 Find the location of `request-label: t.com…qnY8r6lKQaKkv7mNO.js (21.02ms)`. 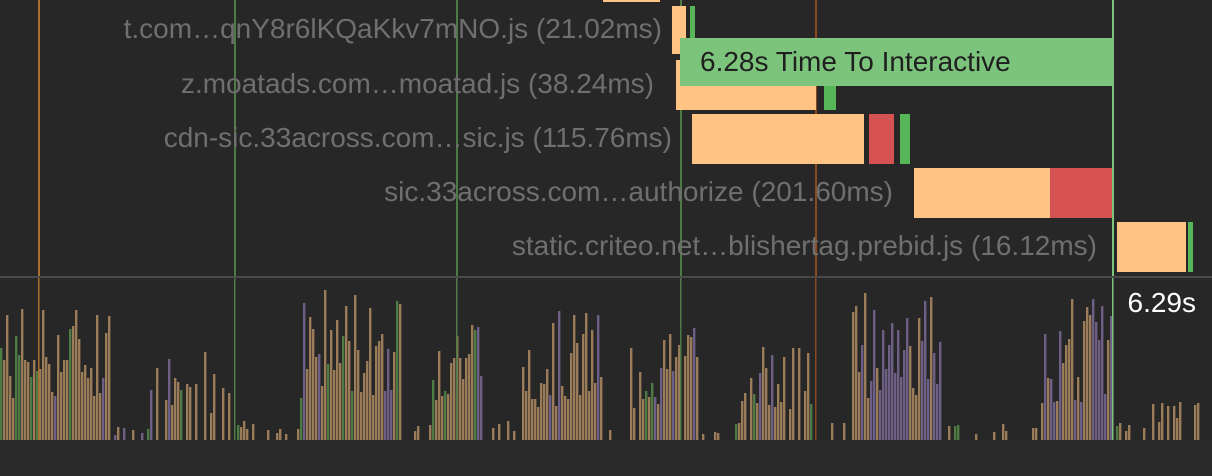

request-label: t.com…qnY8r6lKQaKkv7mNO.js (21.02ms) is located at coordinates (393, 29).